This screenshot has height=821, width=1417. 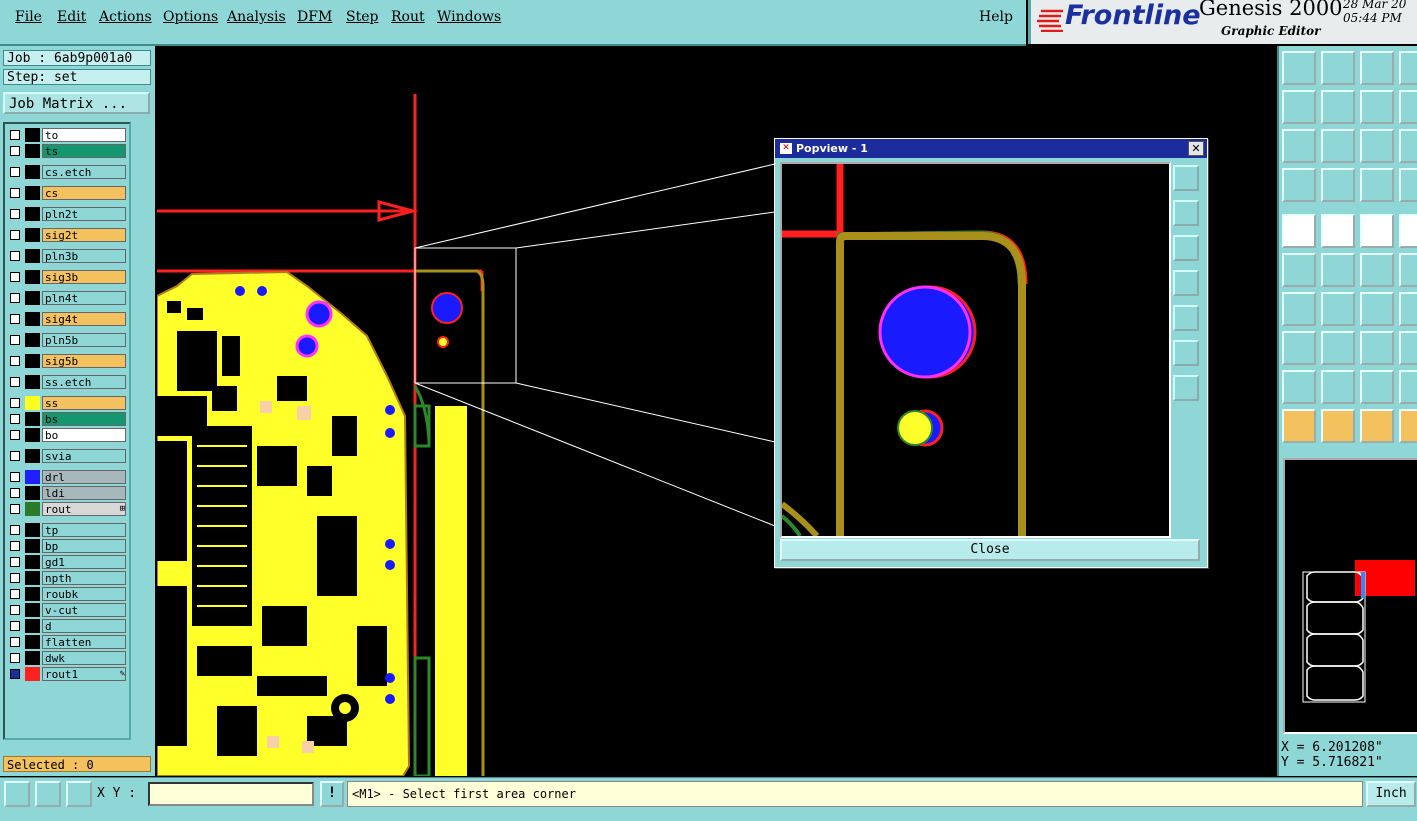 I want to click on pointer4-icon, so click(x=1408, y=426).